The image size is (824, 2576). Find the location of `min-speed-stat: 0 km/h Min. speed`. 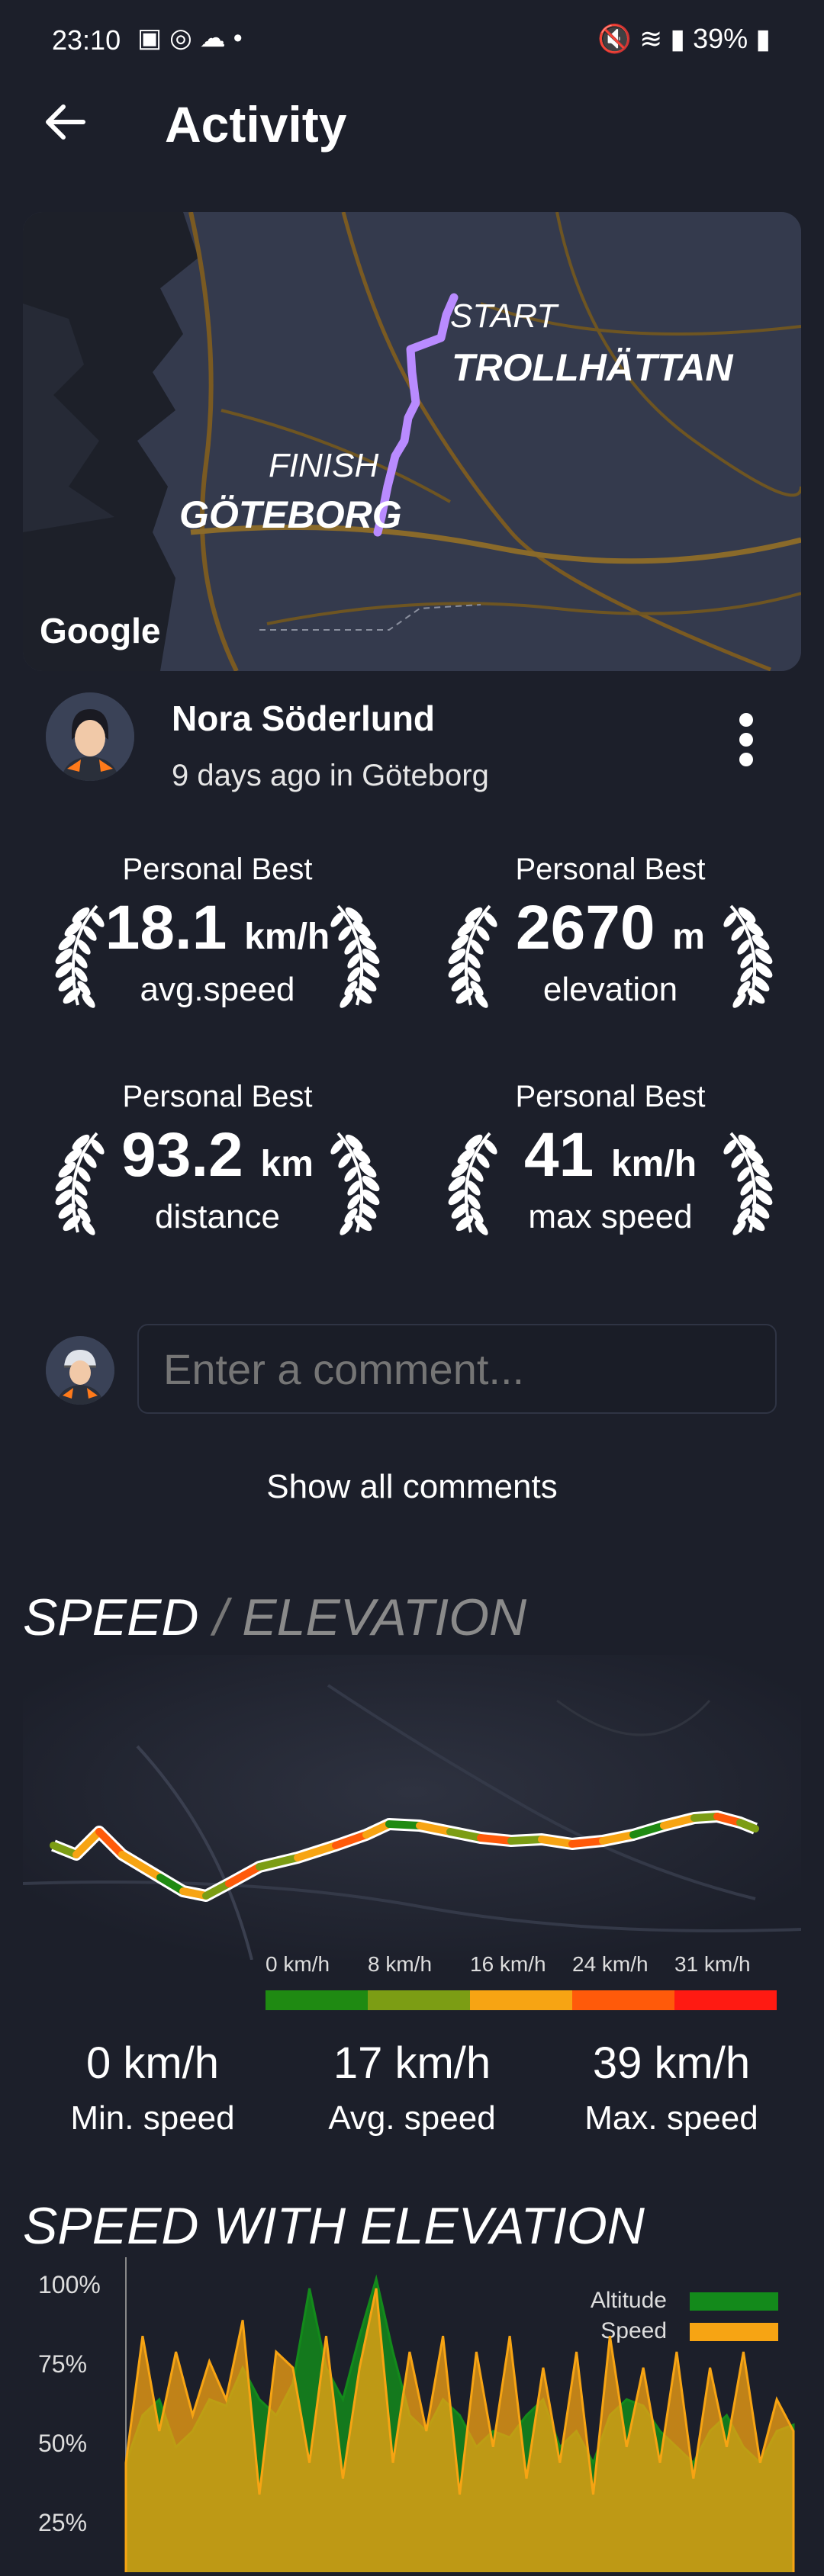

min-speed-stat: 0 km/h Min. speed is located at coordinates (152, 2088).